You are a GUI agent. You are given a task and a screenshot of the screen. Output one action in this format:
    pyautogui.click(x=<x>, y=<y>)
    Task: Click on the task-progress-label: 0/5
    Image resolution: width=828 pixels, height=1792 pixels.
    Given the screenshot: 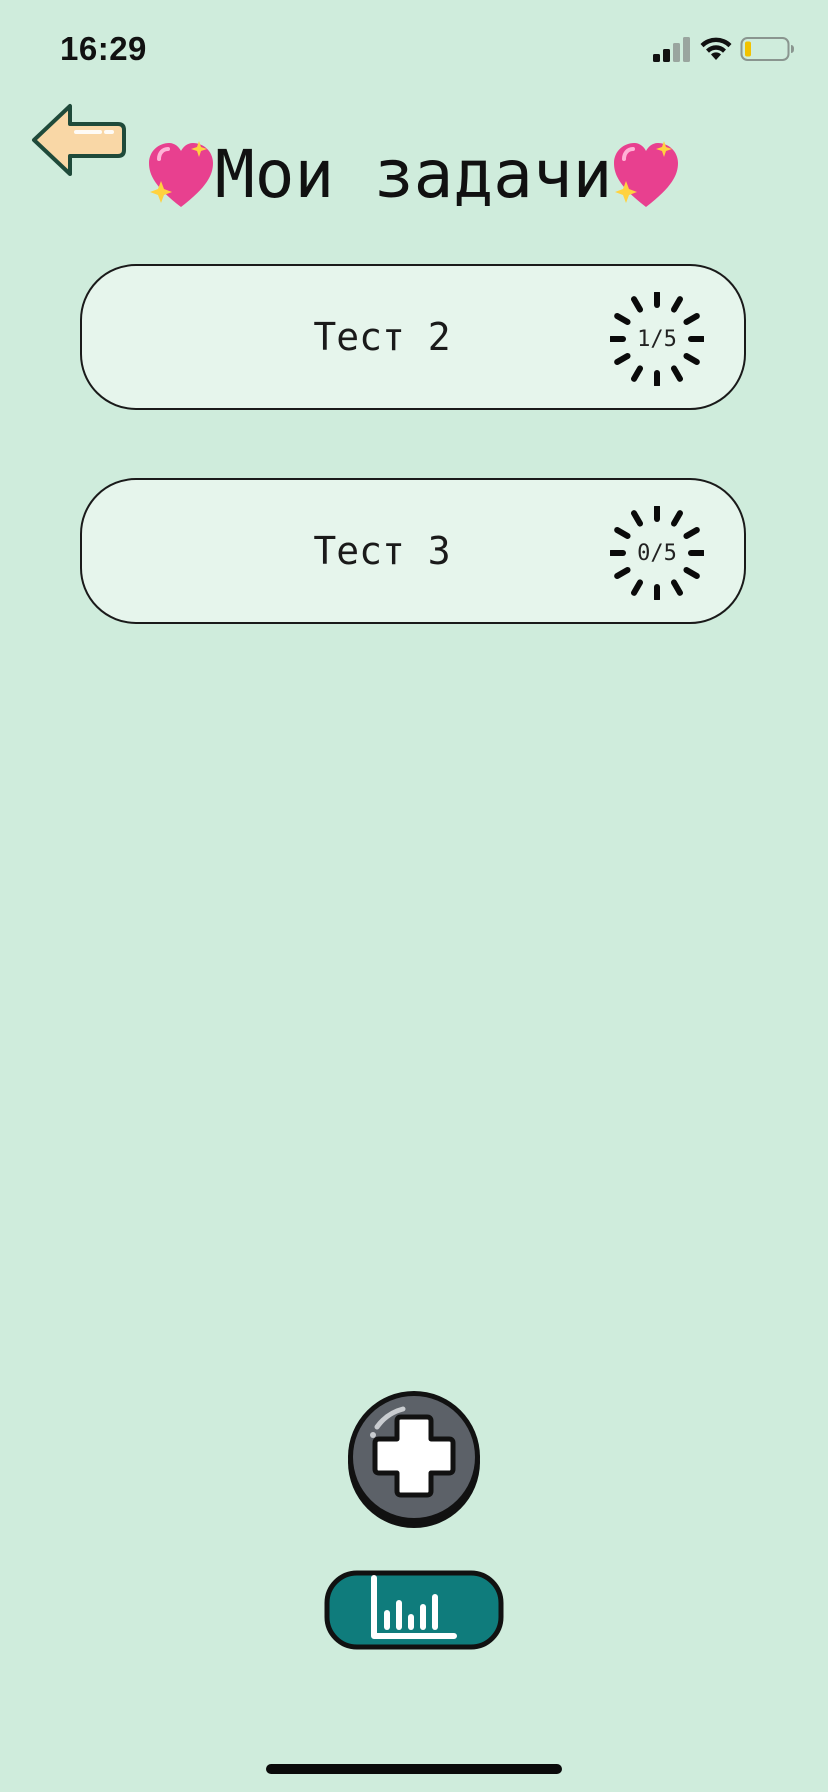 What is the action you would take?
    pyautogui.click(x=657, y=553)
    